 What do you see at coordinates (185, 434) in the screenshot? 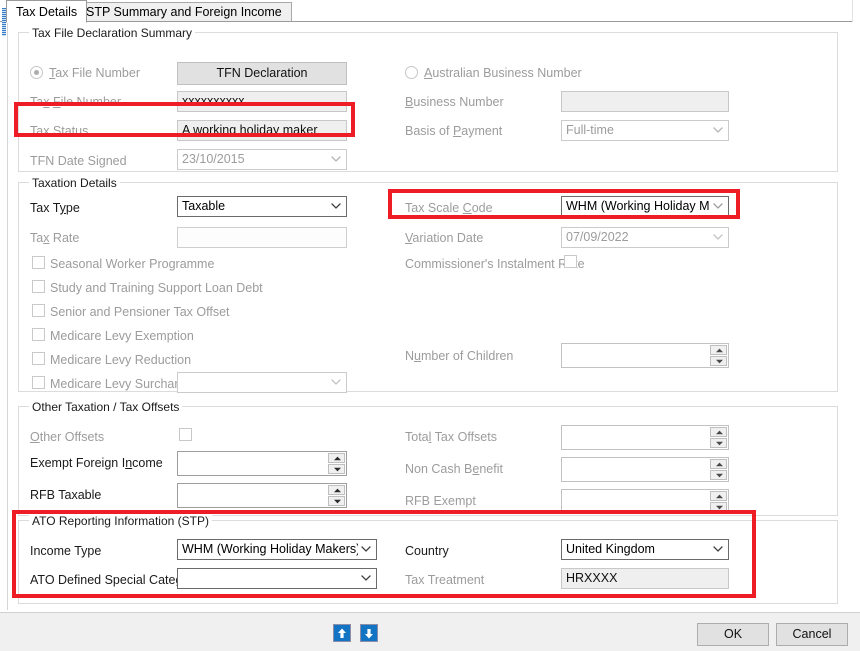
I see `checkbox-other-offsets` at bounding box center [185, 434].